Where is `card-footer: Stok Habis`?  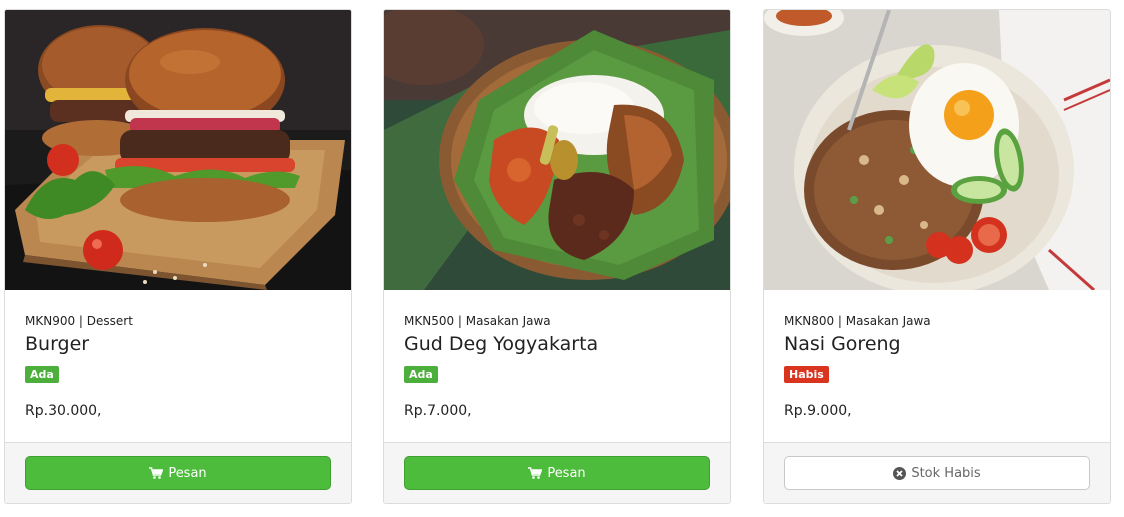
card-footer: Stok Habis is located at coordinates (937, 472).